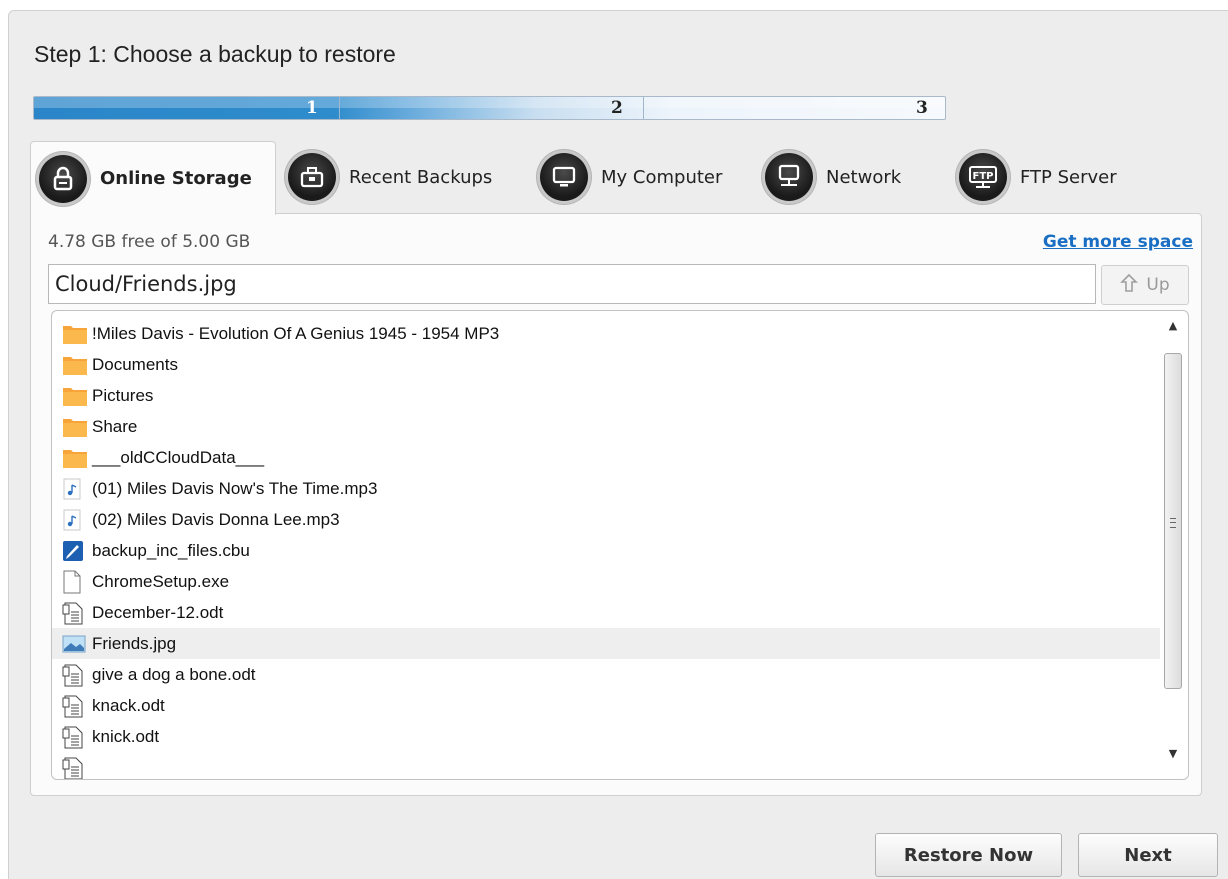  Describe the element at coordinates (312, 177) in the screenshot. I see `briefcase-icon` at that location.